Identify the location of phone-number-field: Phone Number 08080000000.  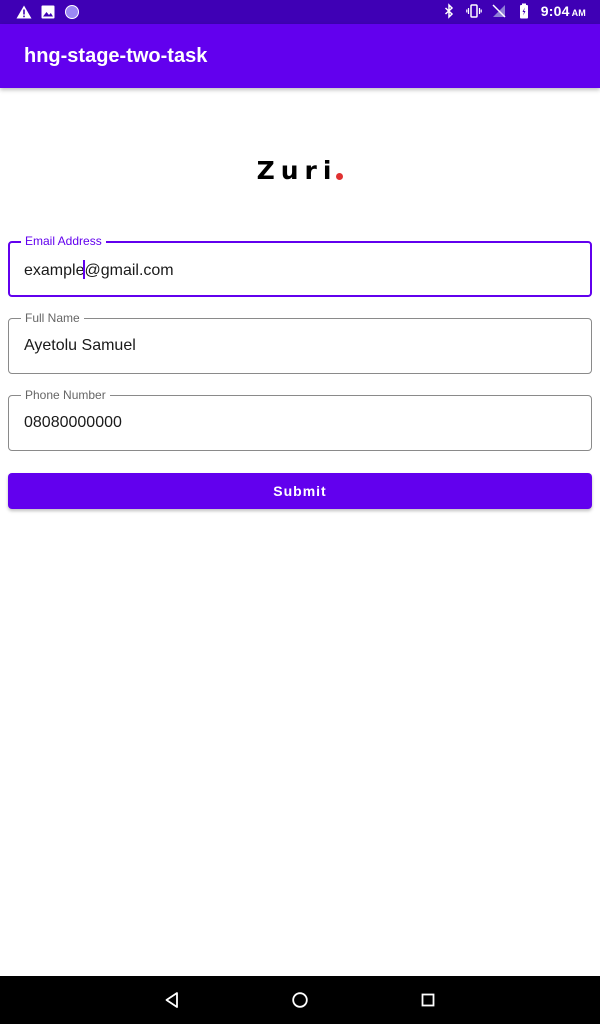
(300, 419).